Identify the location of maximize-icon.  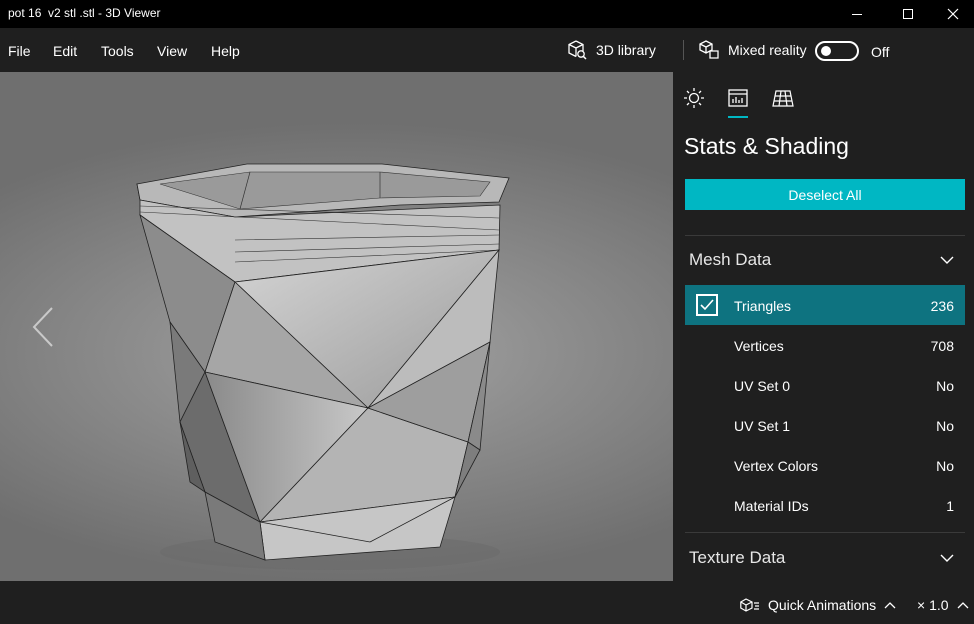
(908, 14).